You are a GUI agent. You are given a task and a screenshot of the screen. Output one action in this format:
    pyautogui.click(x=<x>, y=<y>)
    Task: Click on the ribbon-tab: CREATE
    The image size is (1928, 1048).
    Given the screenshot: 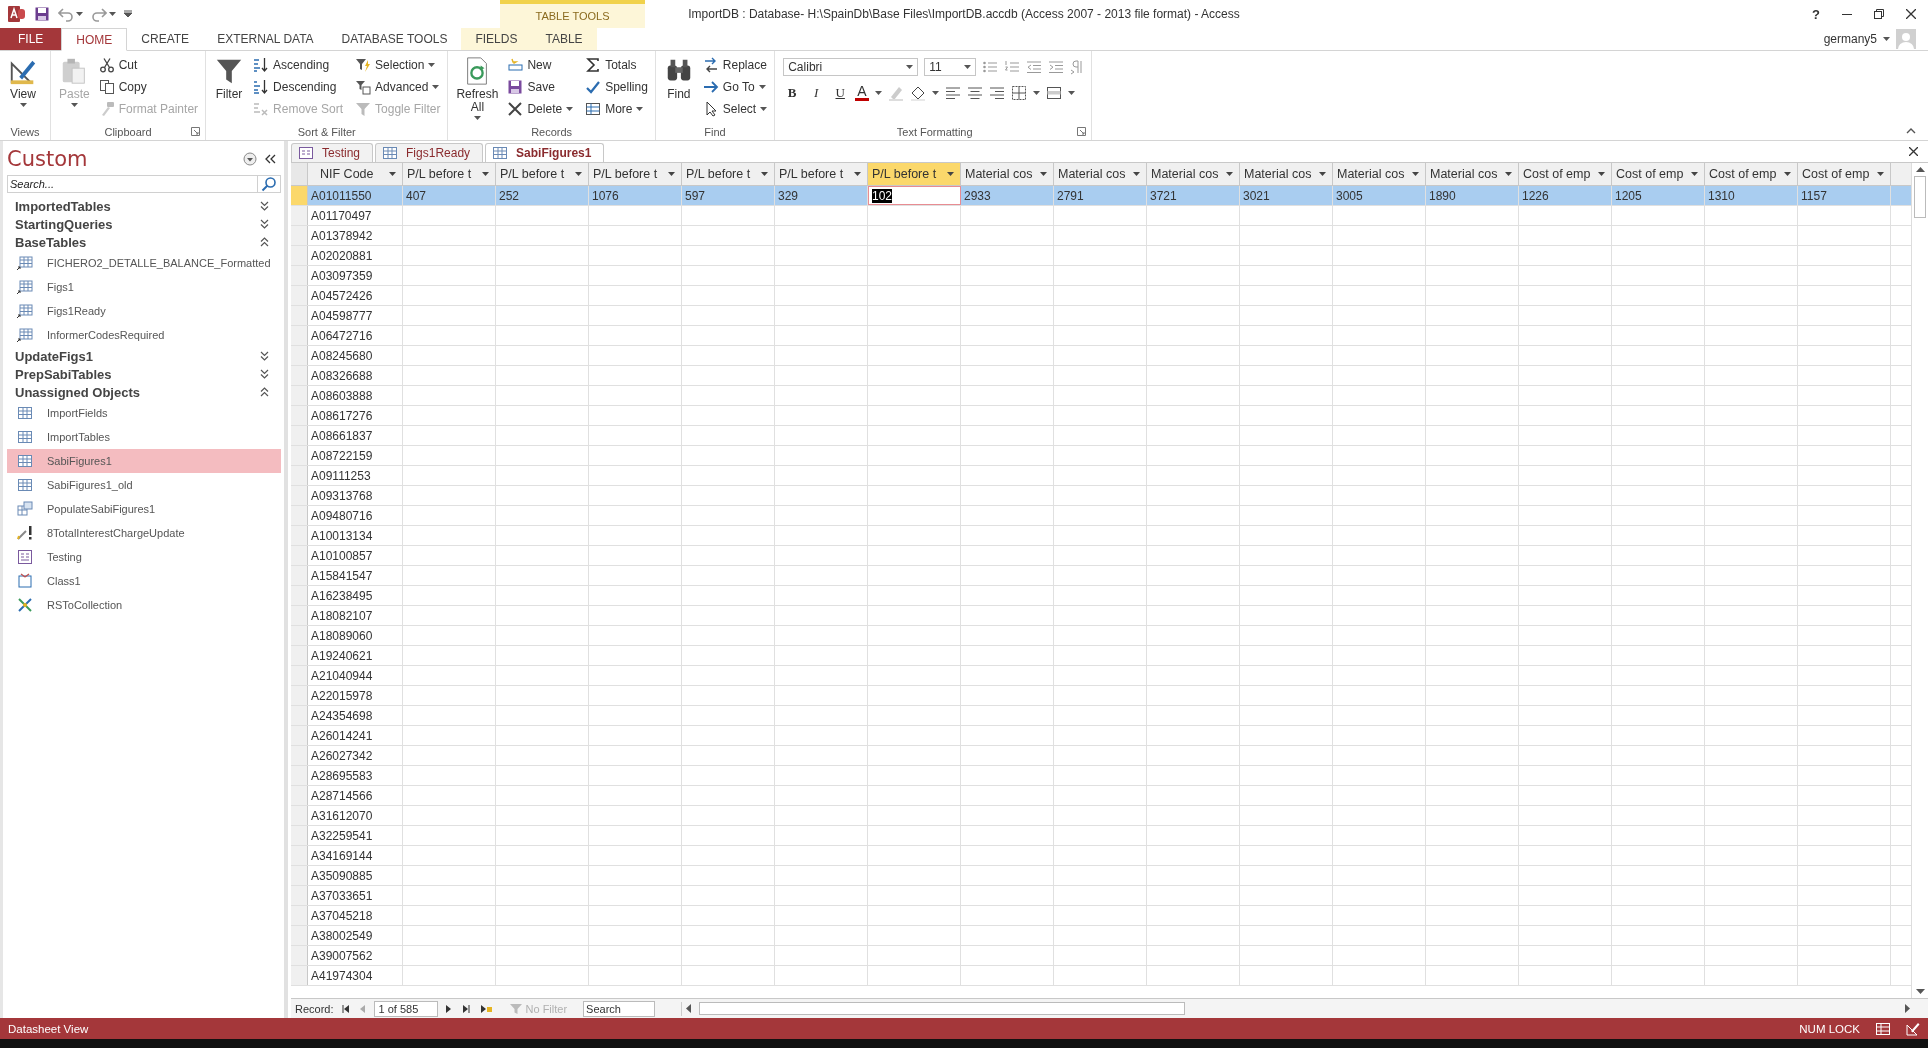 What is the action you would take?
    pyautogui.click(x=165, y=39)
    